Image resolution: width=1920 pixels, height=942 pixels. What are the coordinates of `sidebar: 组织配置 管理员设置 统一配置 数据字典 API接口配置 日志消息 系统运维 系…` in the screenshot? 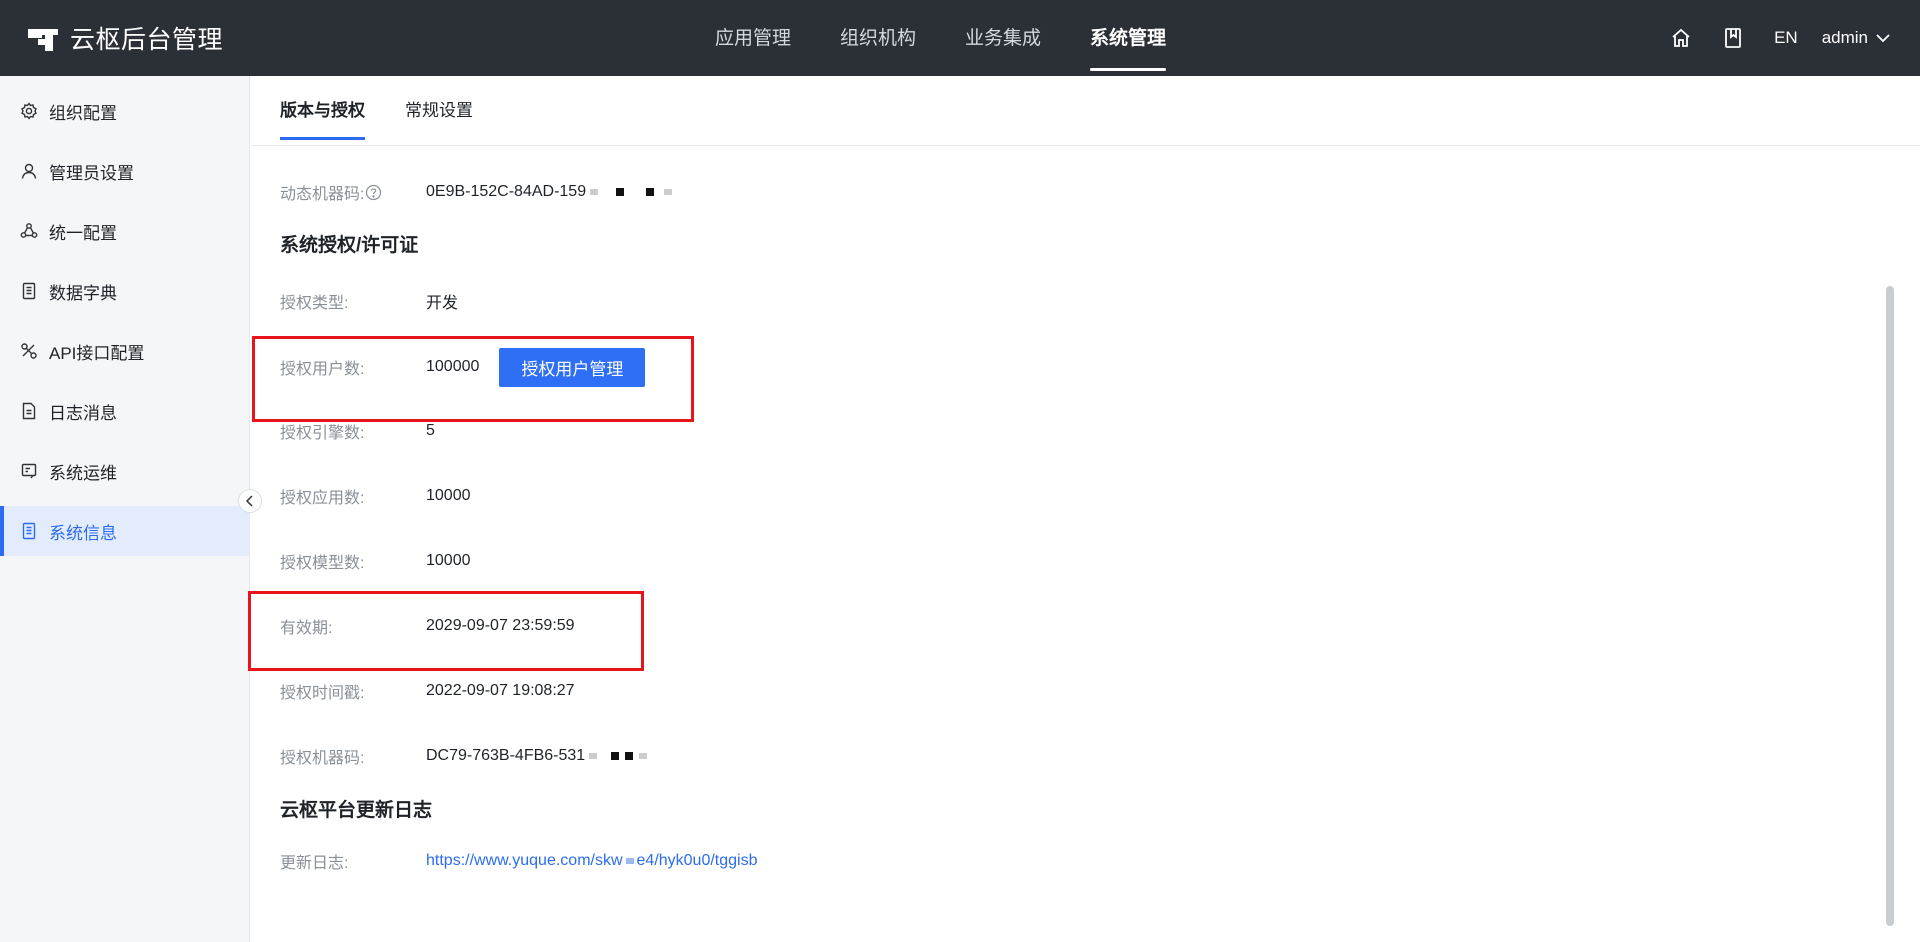 It's located at (125, 509).